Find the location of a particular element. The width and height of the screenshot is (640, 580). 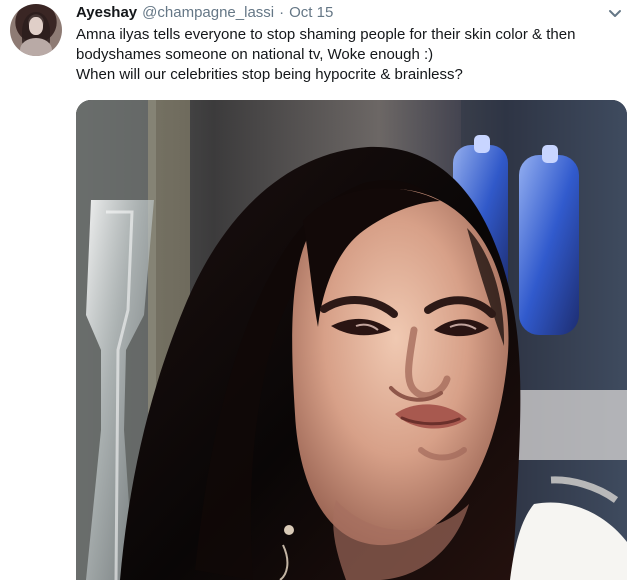

tweet-date: Oct 15 is located at coordinates (311, 13).